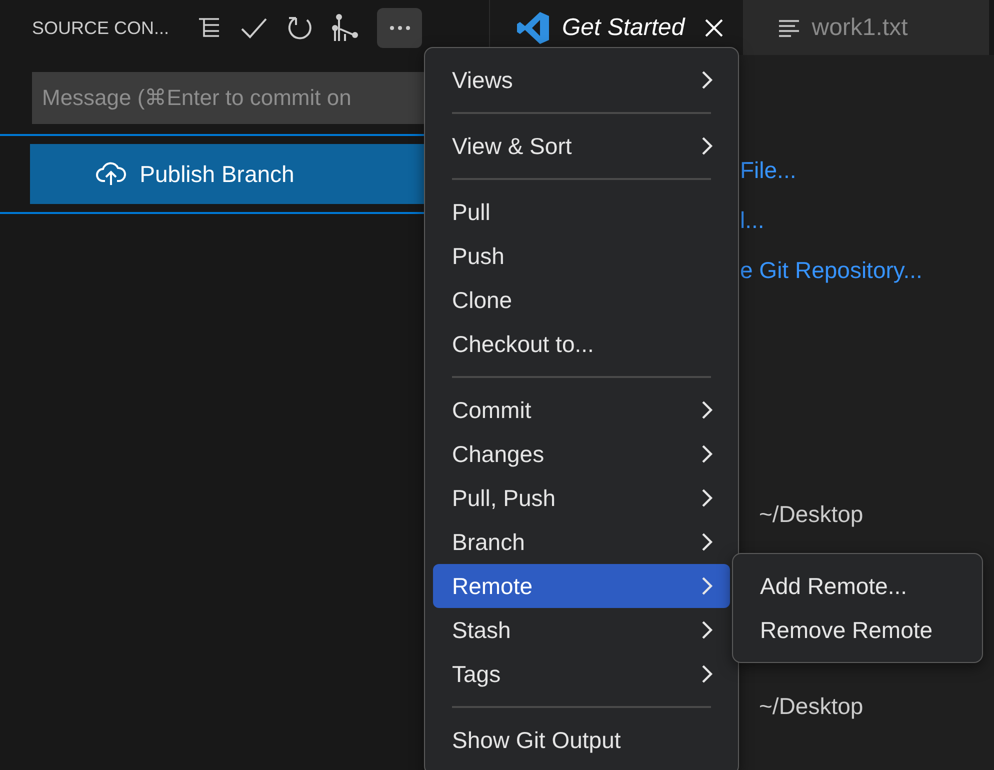 The height and width of the screenshot is (770, 994). I want to click on ellipsis-icon, so click(399, 28).